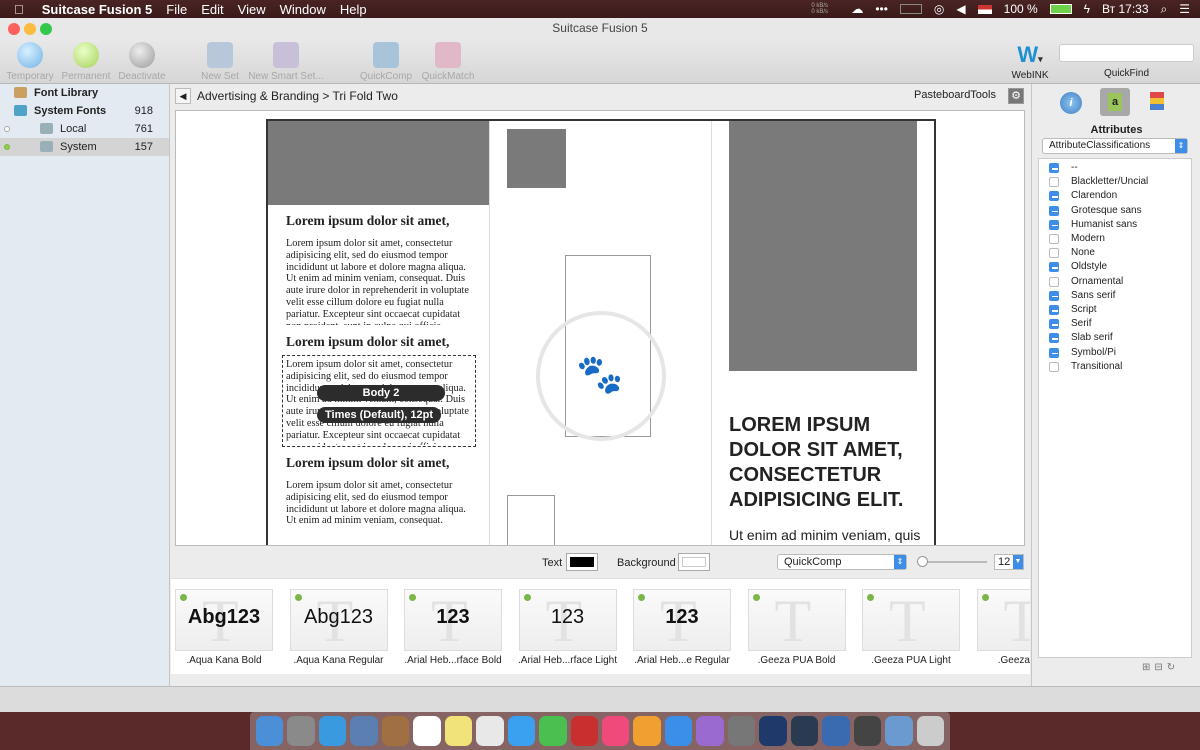  What do you see at coordinates (1119, 296) in the screenshot?
I see `attribute-item: Sans serif` at bounding box center [1119, 296].